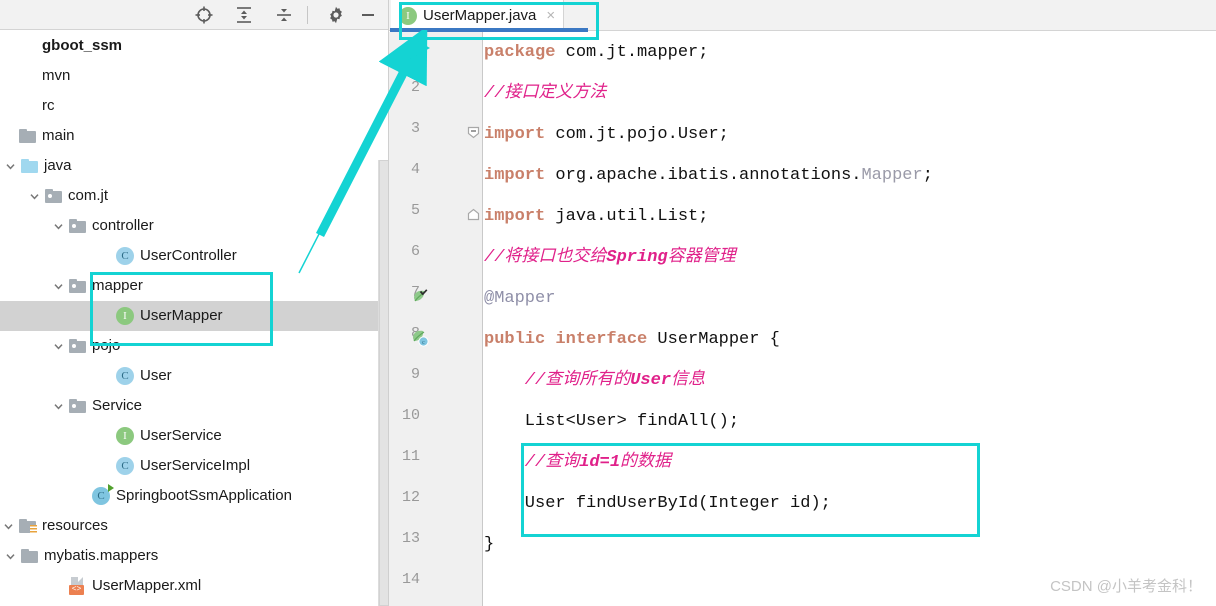 This screenshot has height=606, width=1216. Describe the element at coordinates (56, 75) in the screenshot. I see `tree-item-label: mvn` at that location.